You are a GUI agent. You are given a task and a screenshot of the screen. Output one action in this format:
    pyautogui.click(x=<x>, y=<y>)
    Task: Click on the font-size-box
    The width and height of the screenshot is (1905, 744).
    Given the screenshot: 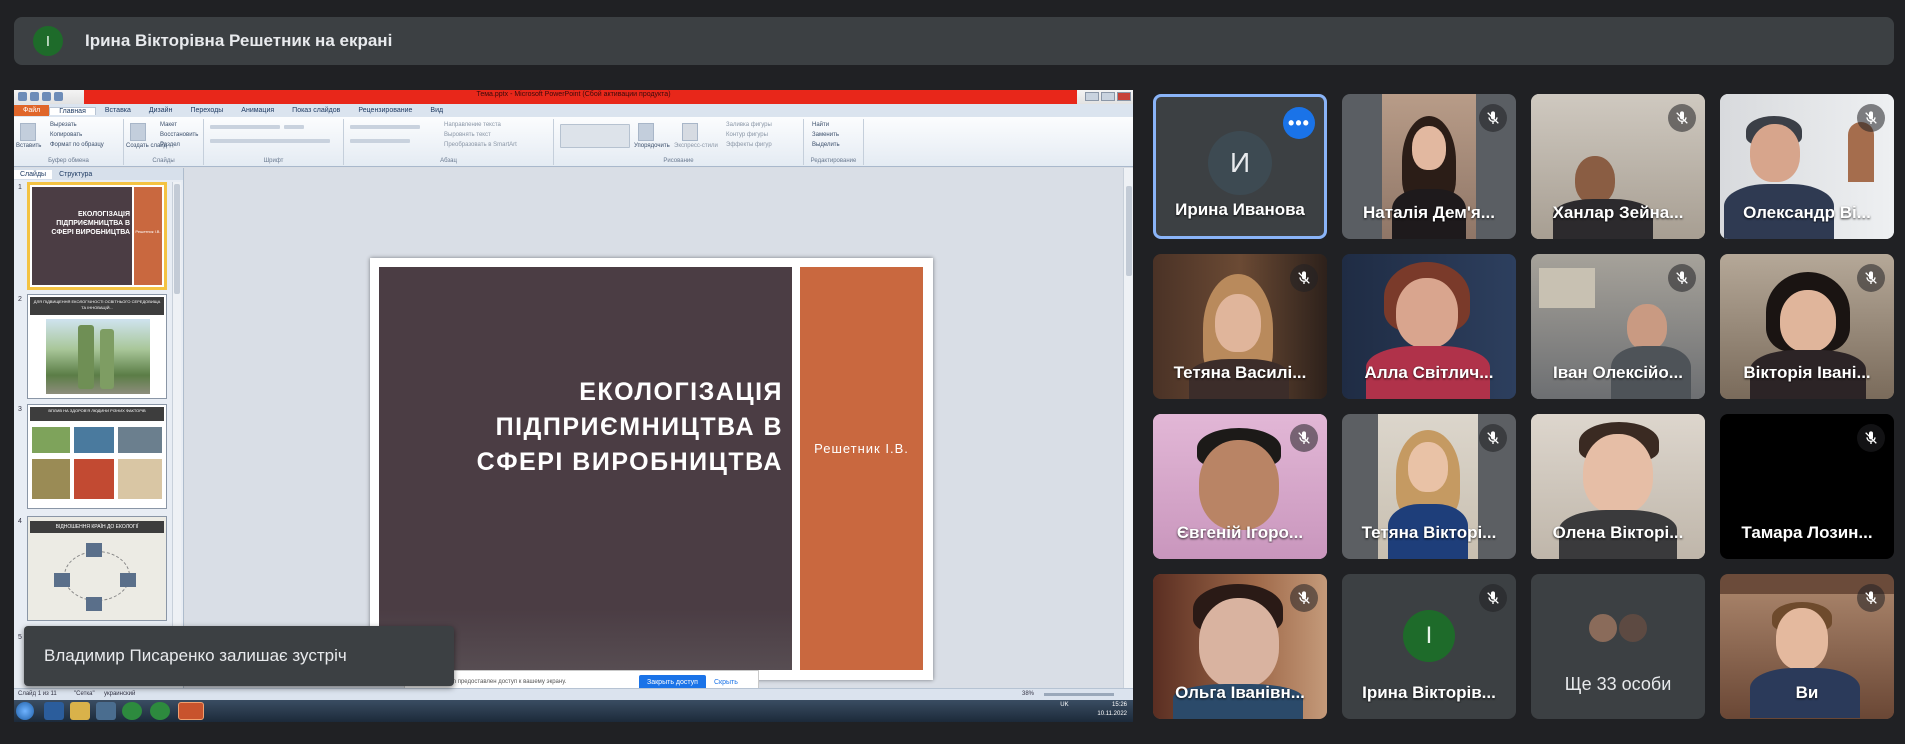 What is the action you would take?
    pyautogui.click(x=294, y=127)
    